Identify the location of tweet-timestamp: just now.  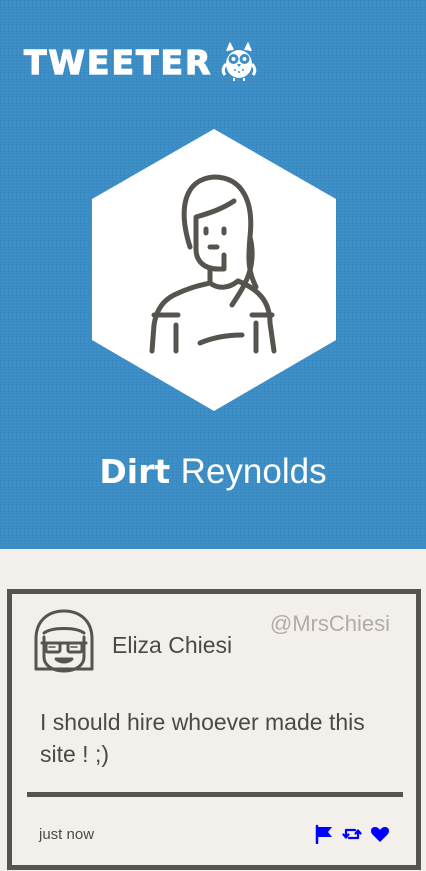
(67, 834).